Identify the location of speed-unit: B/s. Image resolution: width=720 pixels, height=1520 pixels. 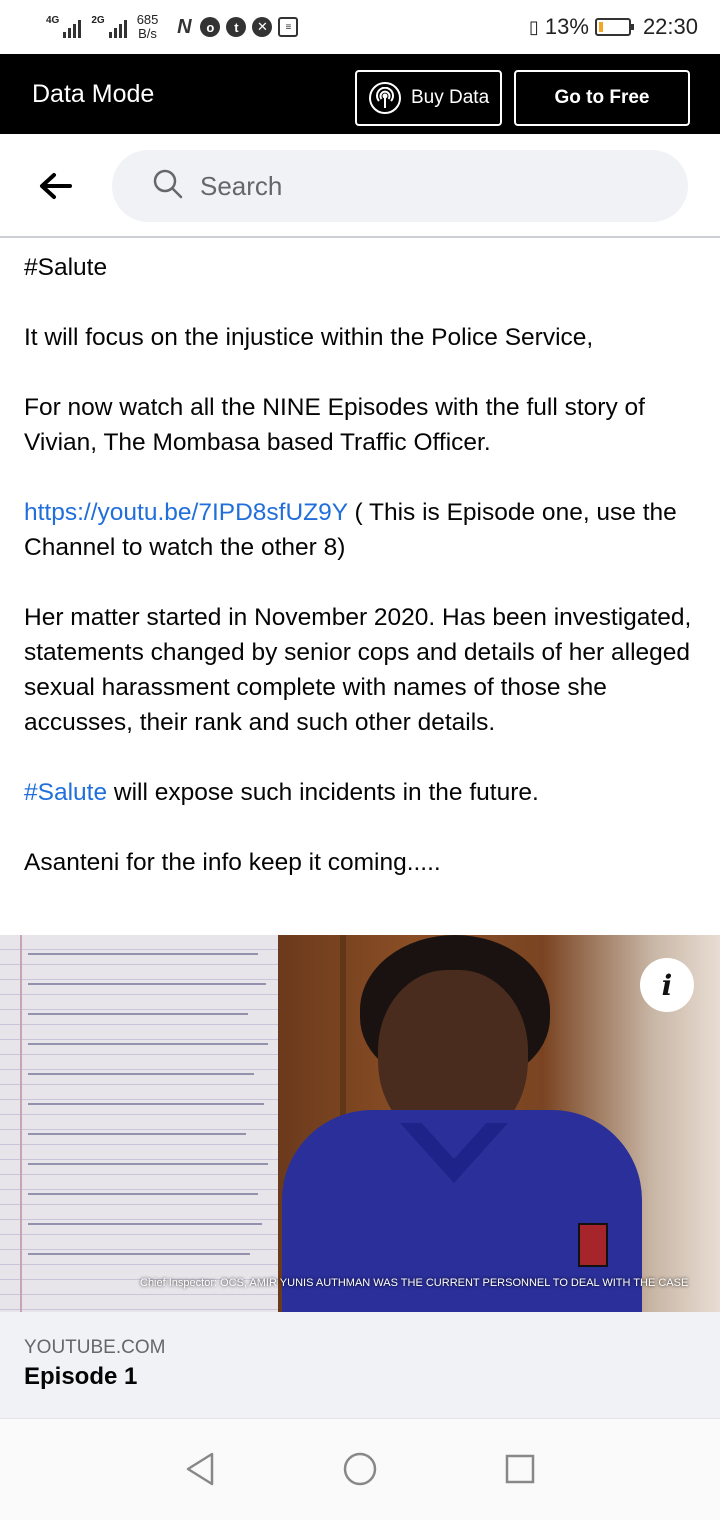
(147, 33).